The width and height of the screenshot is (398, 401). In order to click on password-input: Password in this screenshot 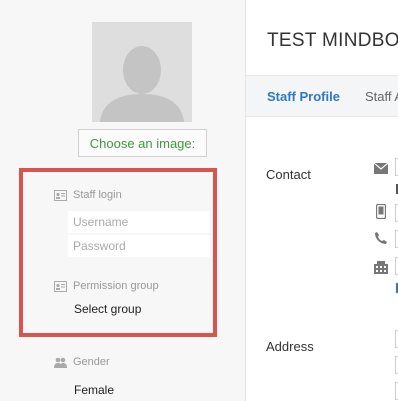, I will do `click(139, 246)`.